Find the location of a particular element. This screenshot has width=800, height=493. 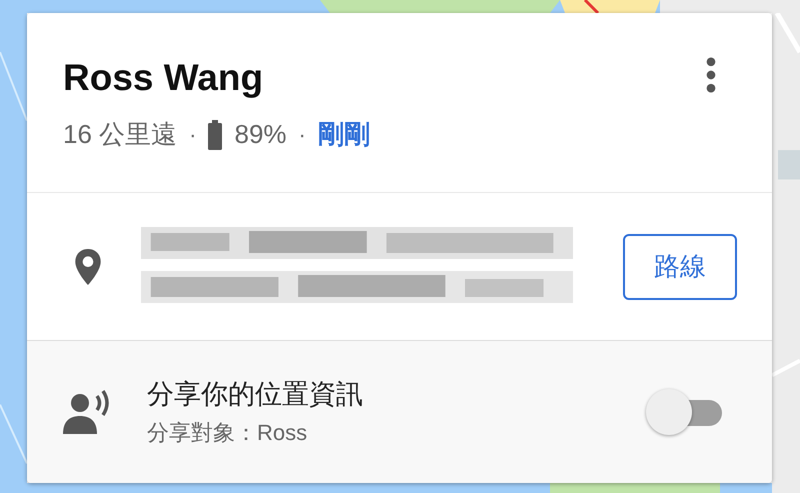

distance-text: 16 公里遠 is located at coordinates (120, 134).